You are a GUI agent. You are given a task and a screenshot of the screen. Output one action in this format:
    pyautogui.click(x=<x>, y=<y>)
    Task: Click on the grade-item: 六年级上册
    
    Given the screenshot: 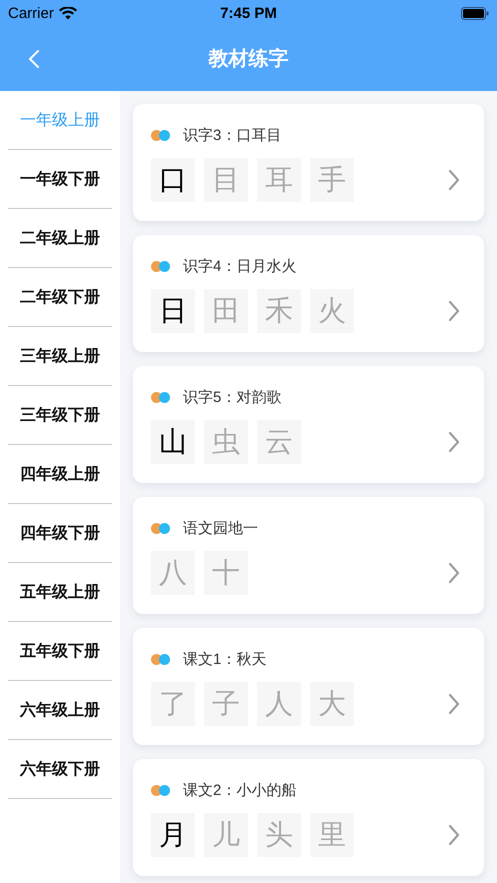 What is the action you would take?
    pyautogui.click(x=60, y=710)
    